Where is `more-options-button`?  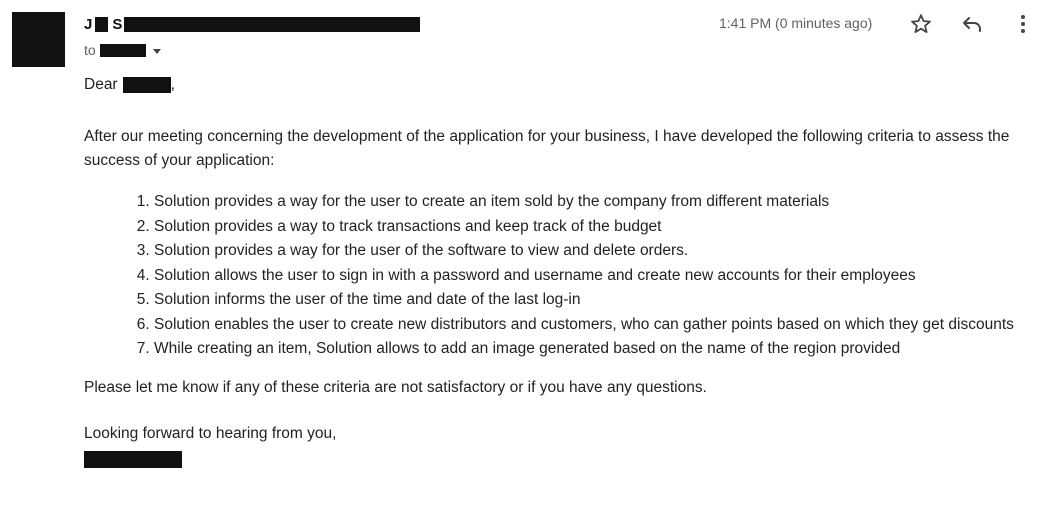
more-options-button is located at coordinates (1023, 24).